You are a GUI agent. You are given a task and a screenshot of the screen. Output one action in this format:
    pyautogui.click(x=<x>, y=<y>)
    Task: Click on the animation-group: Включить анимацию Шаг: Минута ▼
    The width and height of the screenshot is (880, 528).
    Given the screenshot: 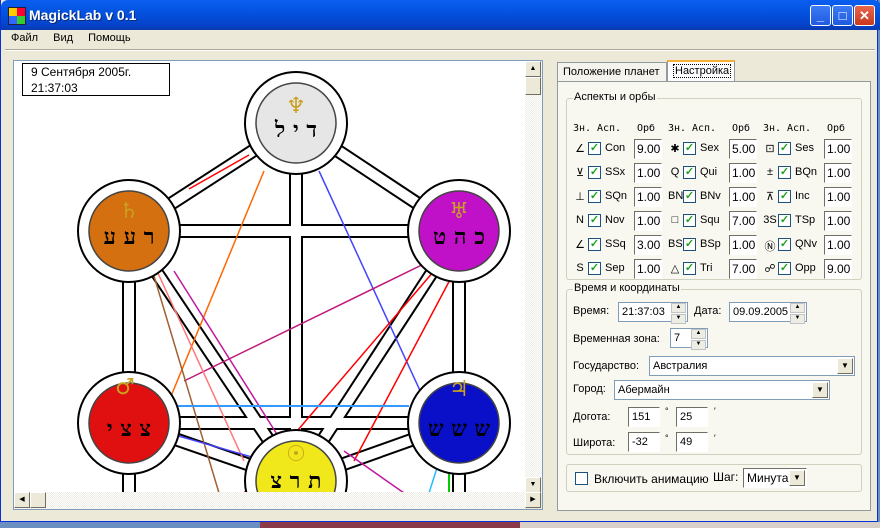 What is the action you would take?
    pyautogui.click(x=714, y=478)
    